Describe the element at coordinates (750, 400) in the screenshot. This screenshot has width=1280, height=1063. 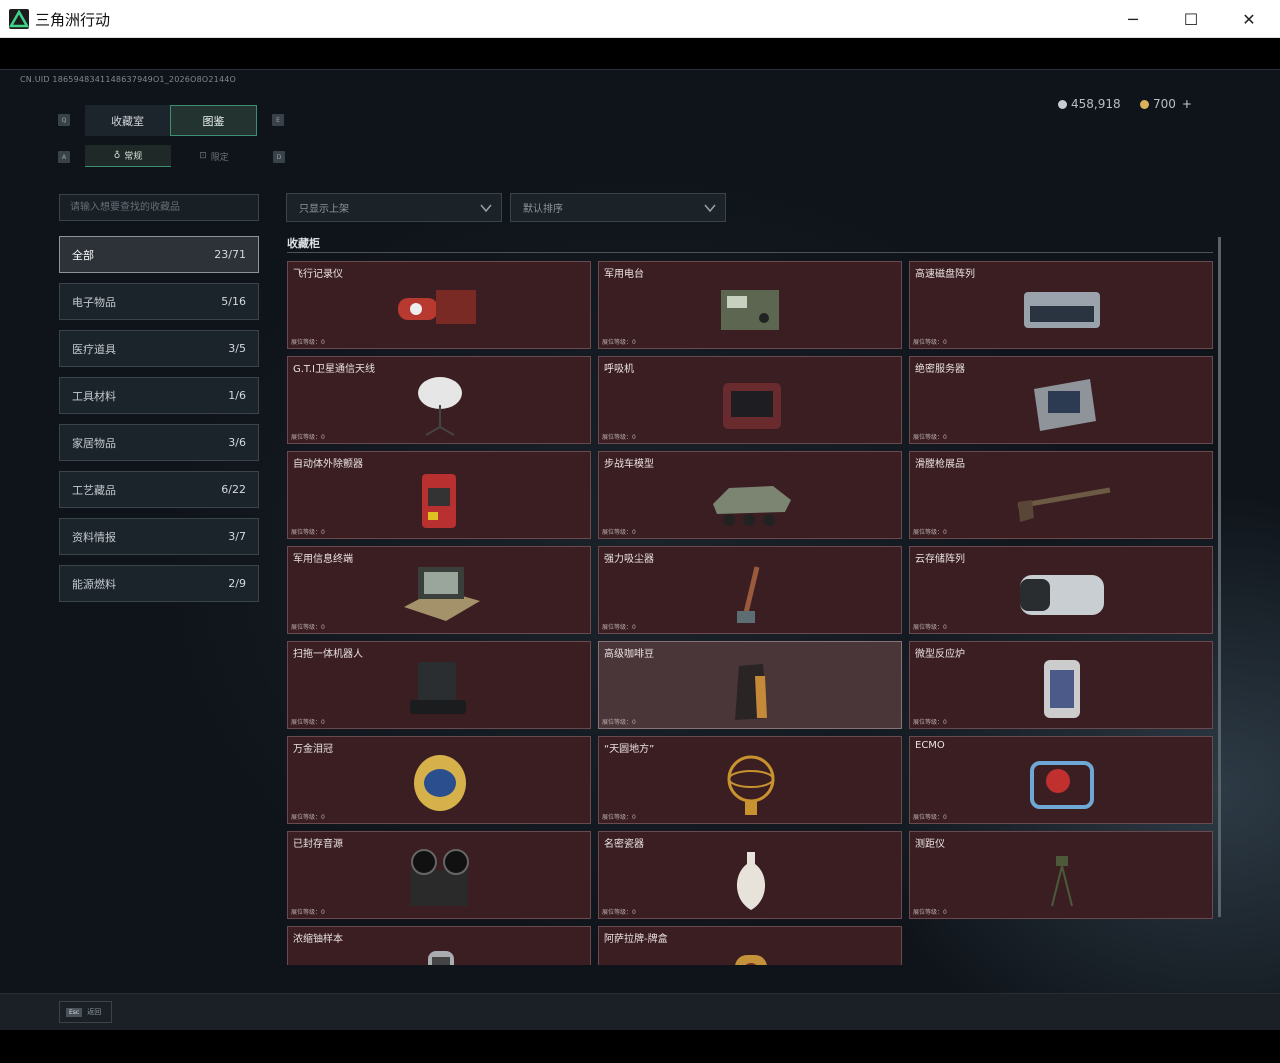
I see `collectible-card: 呼吸机 展位等级：0` at that location.